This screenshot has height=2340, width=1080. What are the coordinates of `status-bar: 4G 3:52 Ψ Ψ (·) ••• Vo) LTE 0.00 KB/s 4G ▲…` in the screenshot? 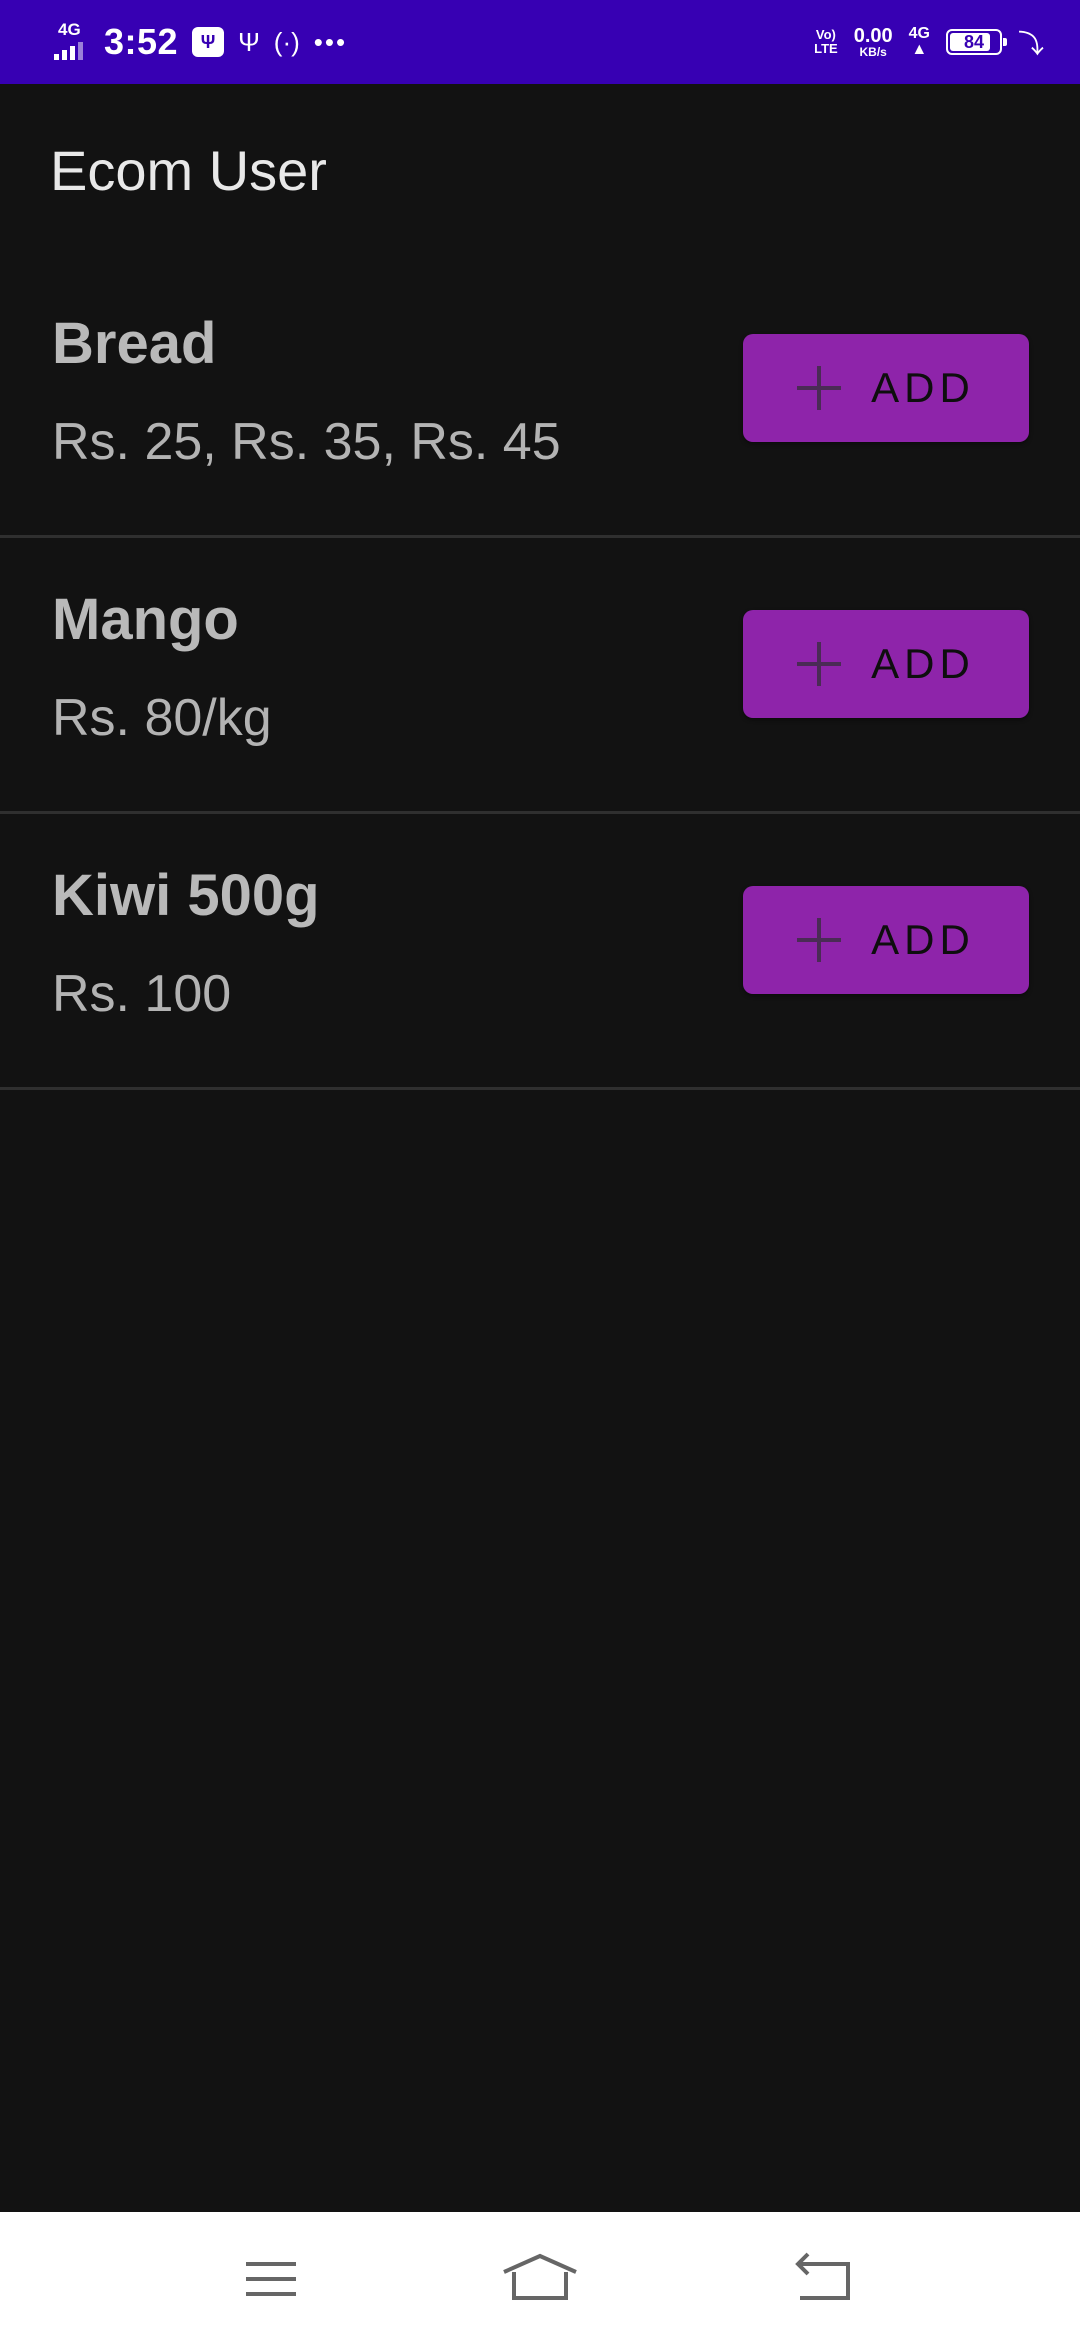 It's located at (540, 42).